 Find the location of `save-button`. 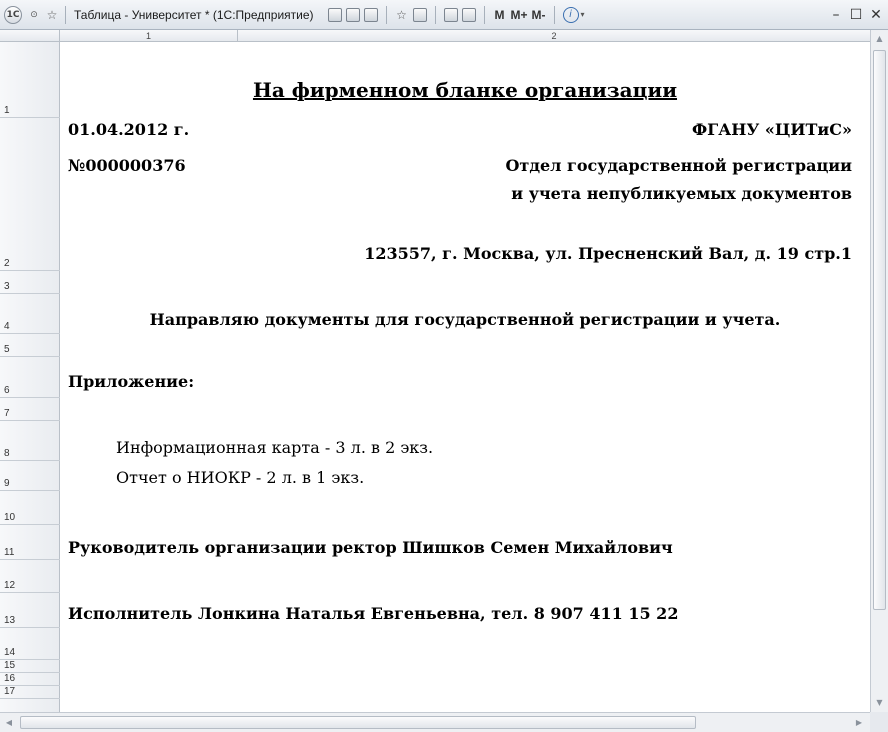

save-button is located at coordinates (335, 15).